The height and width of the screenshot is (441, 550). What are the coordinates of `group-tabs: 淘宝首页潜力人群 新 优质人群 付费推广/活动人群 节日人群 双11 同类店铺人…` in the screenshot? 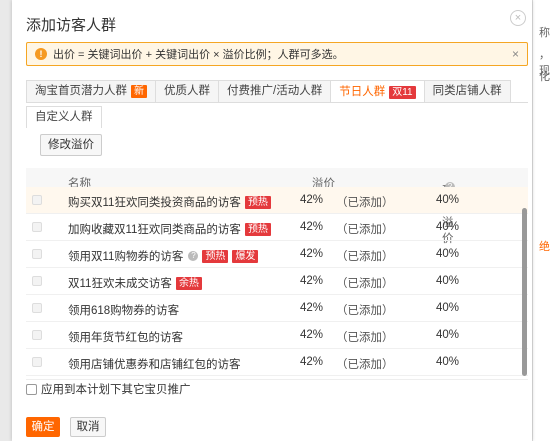 It's located at (277, 91).